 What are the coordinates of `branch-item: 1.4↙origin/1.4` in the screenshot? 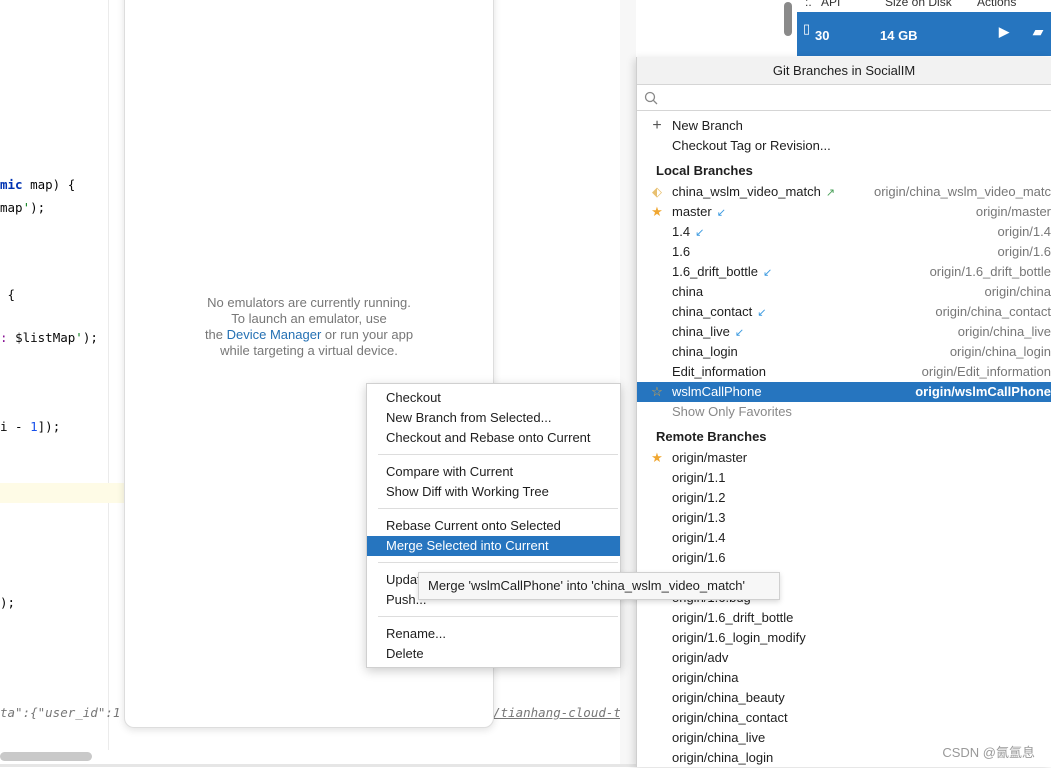 It's located at (844, 232).